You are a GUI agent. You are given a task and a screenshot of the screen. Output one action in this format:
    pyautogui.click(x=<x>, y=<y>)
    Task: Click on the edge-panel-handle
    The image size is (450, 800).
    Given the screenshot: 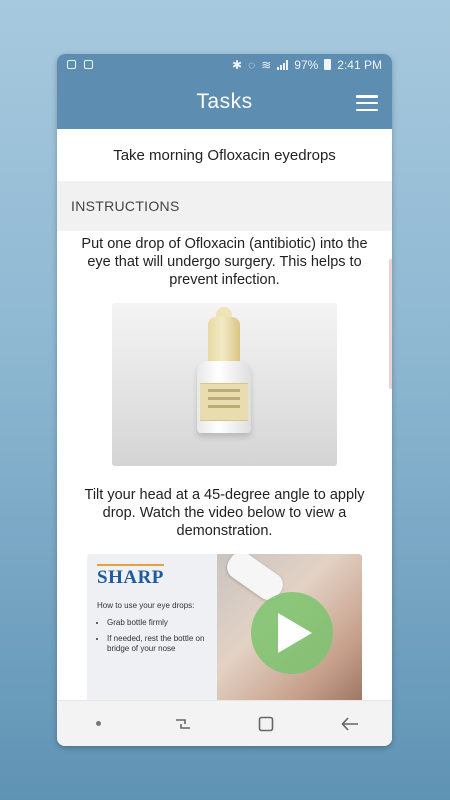 What is the action you would take?
    pyautogui.click(x=390, y=324)
    